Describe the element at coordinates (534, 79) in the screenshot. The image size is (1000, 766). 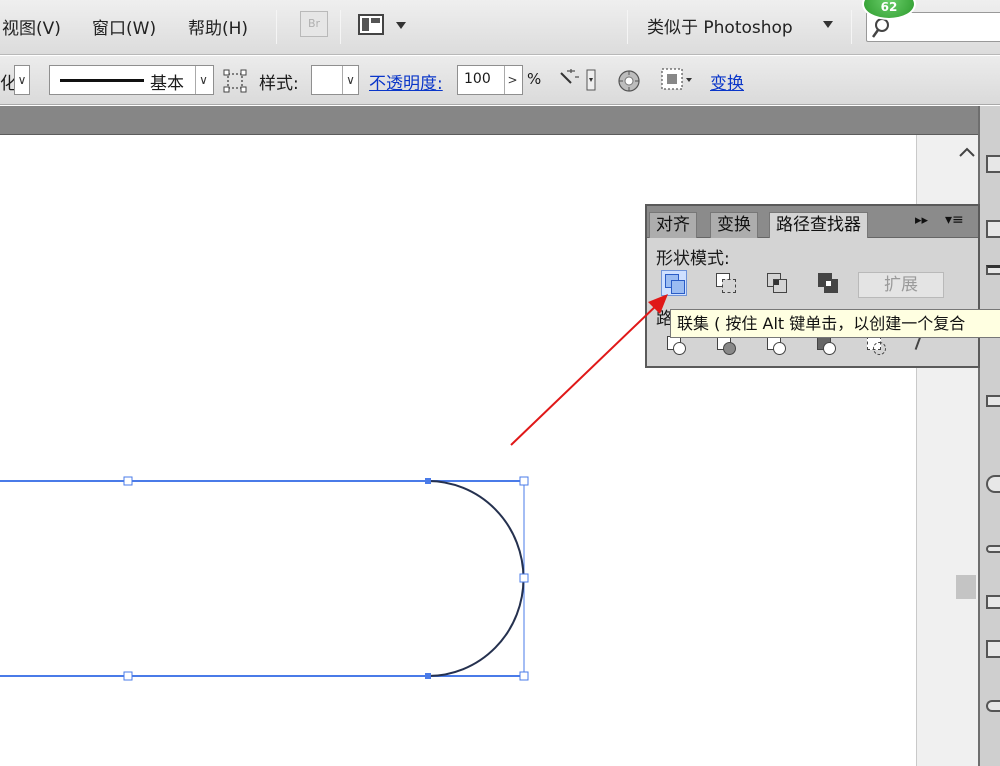
I see `opacity-unit: %` at that location.